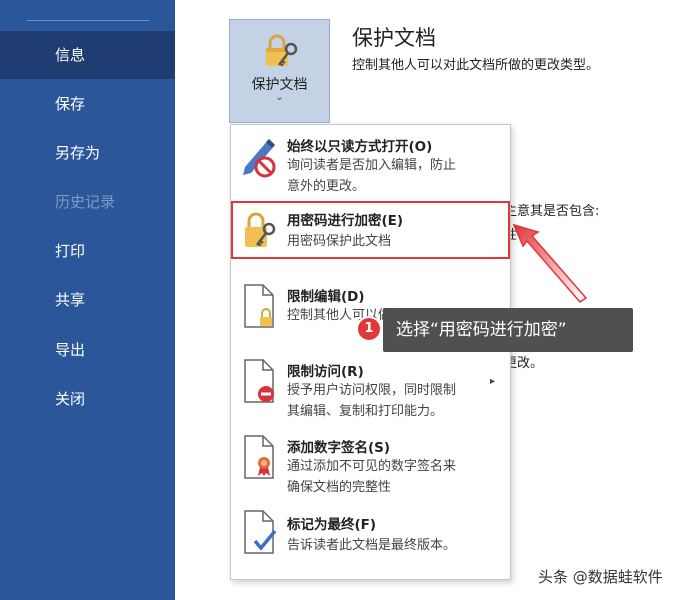 This screenshot has width=700, height=600. I want to click on doc-restrict-icon, so click(259, 383).